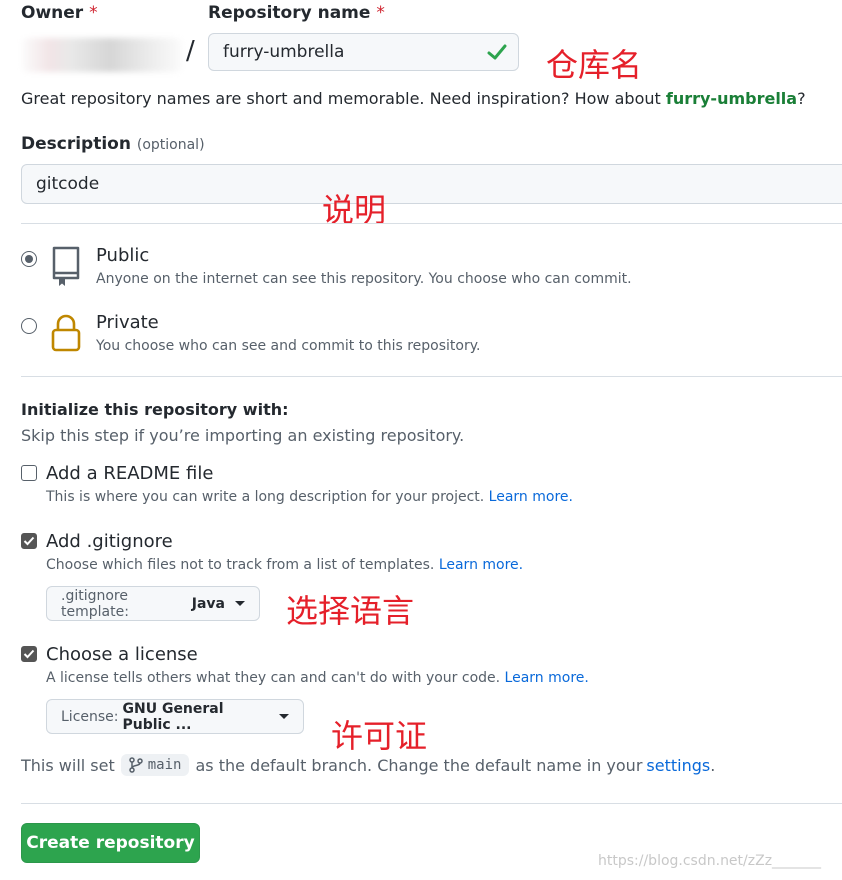 This screenshot has height=880, width=842. I want to click on owner-select-blurred, so click(102, 55).